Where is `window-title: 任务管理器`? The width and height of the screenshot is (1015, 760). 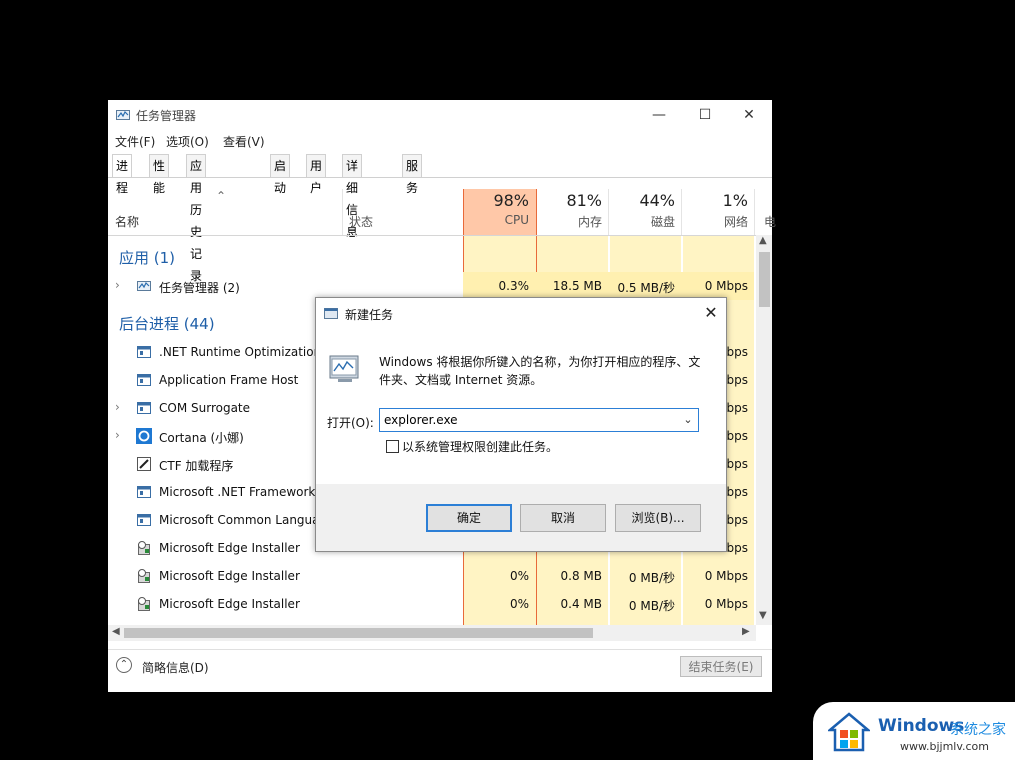 window-title: 任务管理器 is located at coordinates (166, 116).